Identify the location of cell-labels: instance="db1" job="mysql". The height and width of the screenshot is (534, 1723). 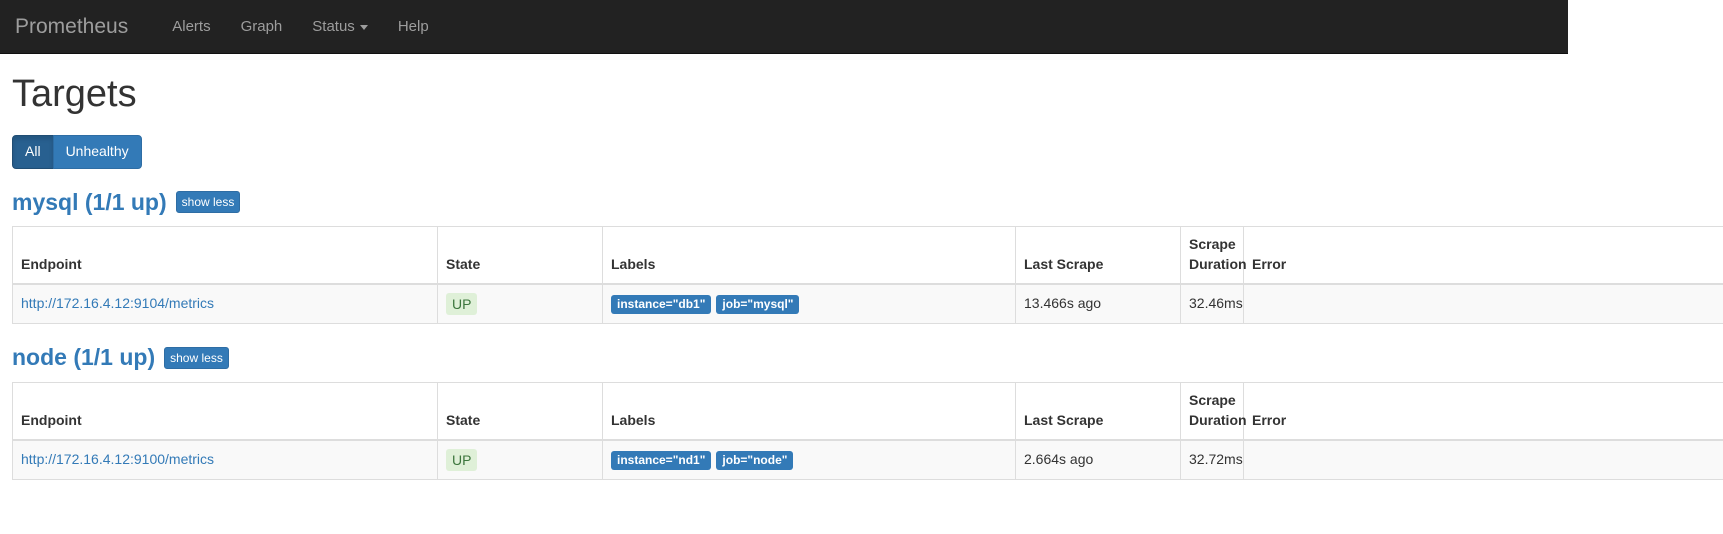
(809, 304).